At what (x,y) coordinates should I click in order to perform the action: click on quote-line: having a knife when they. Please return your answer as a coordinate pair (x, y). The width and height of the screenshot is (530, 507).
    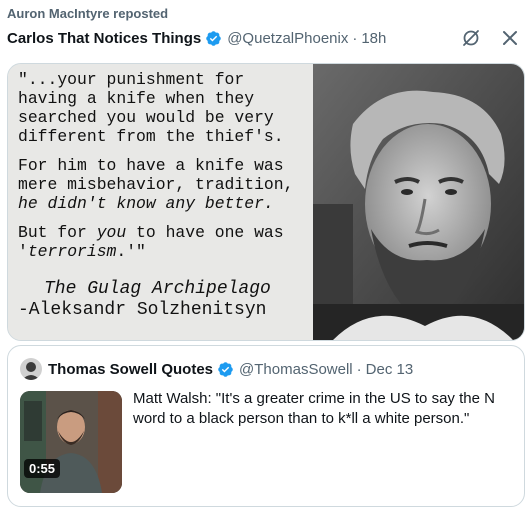
    Looking at the image, I should click on (136, 98).